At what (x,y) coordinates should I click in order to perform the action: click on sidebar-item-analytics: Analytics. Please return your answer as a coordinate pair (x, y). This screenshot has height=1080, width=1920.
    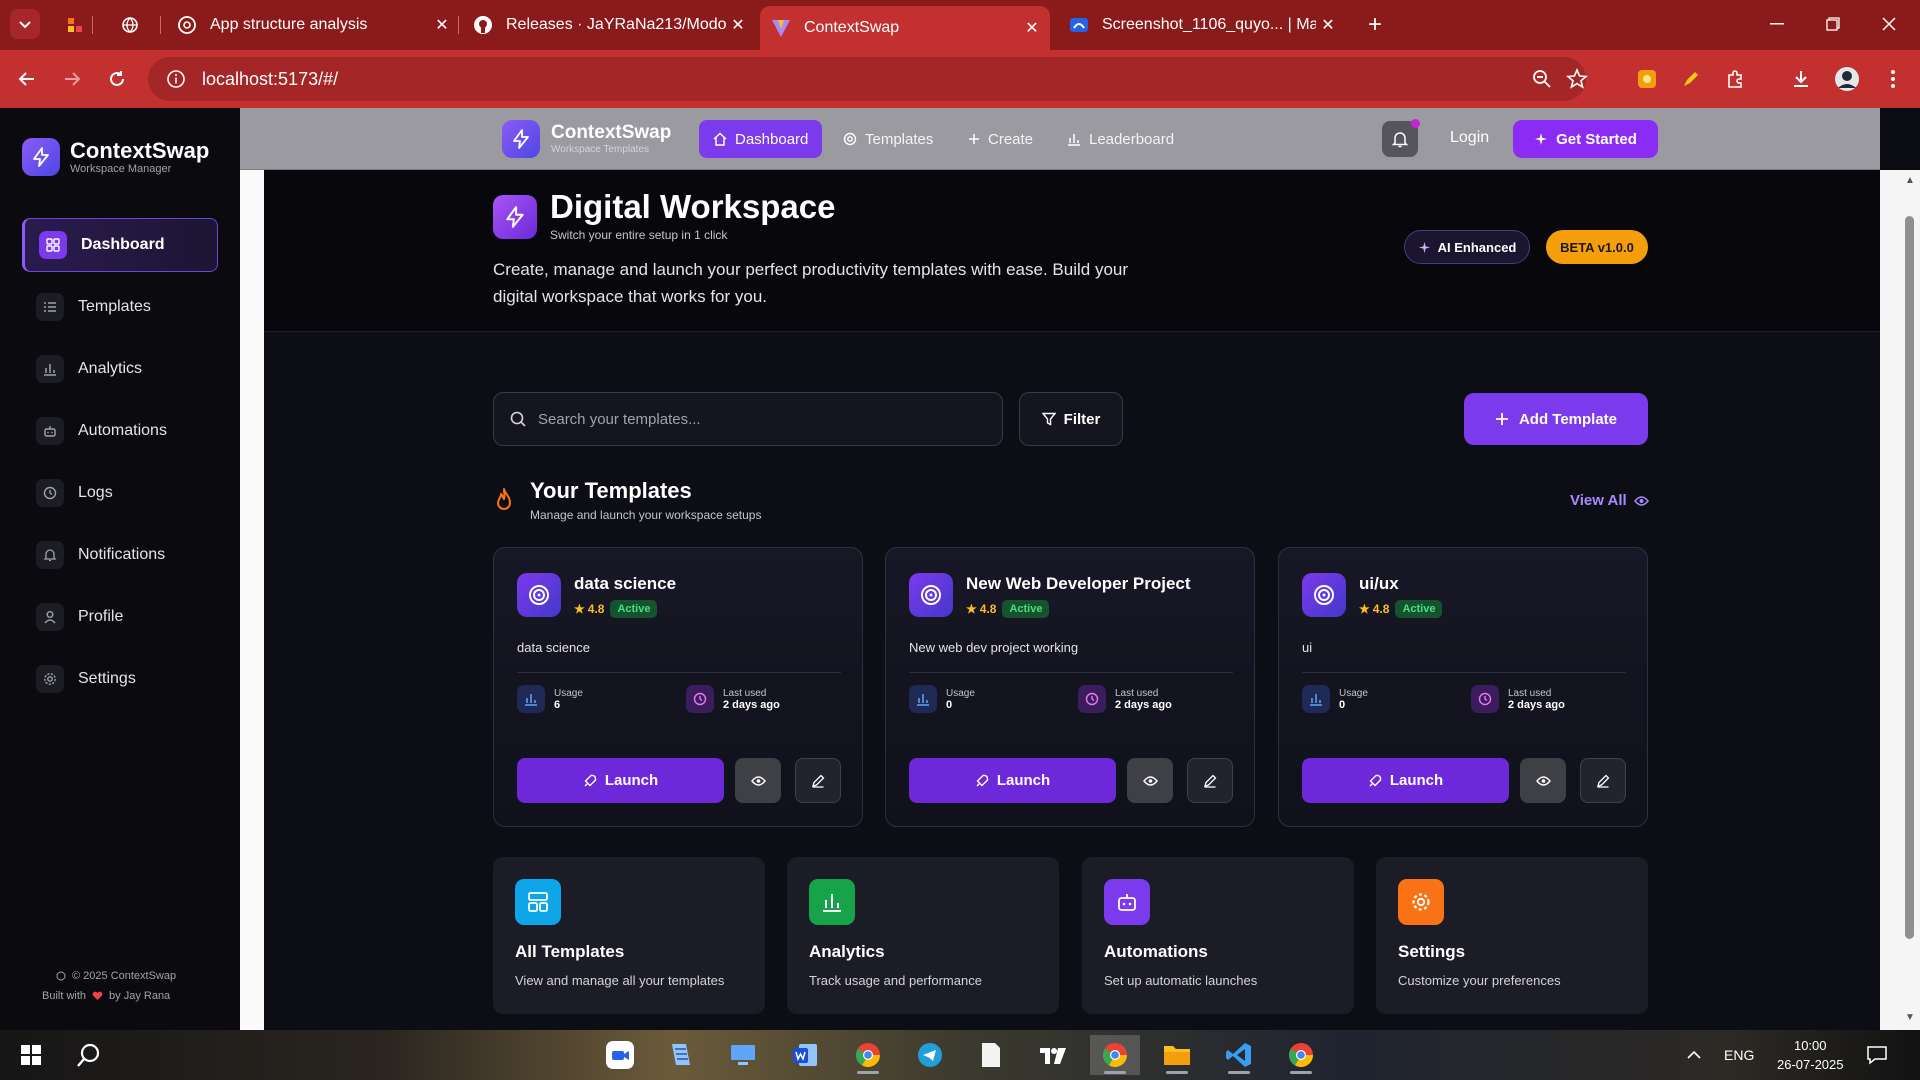
    Looking at the image, I should click on (120, 369).